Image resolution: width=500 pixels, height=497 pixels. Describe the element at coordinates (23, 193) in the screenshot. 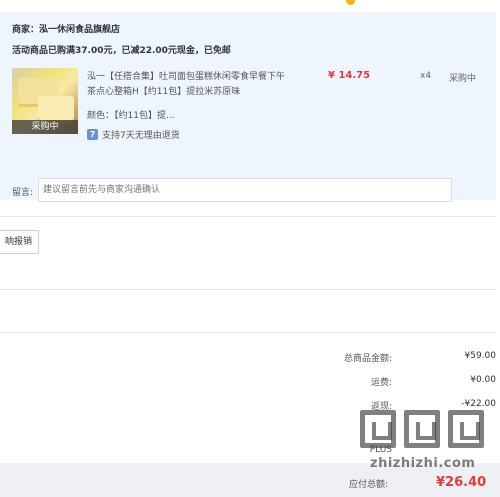

I see `message-label: 留言:` at that location.